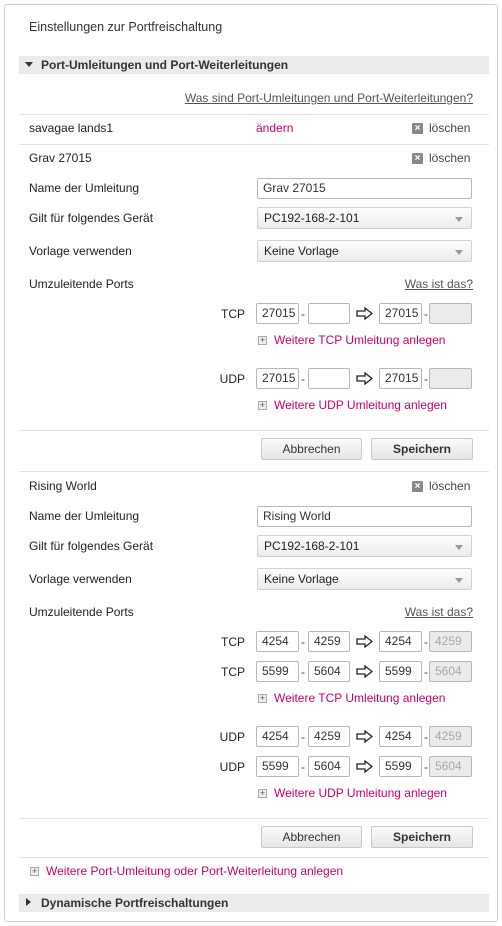  Describe the element at coordinates (329, 671) in the screenshot. I see `tcp-to-port: 5604` at that location.